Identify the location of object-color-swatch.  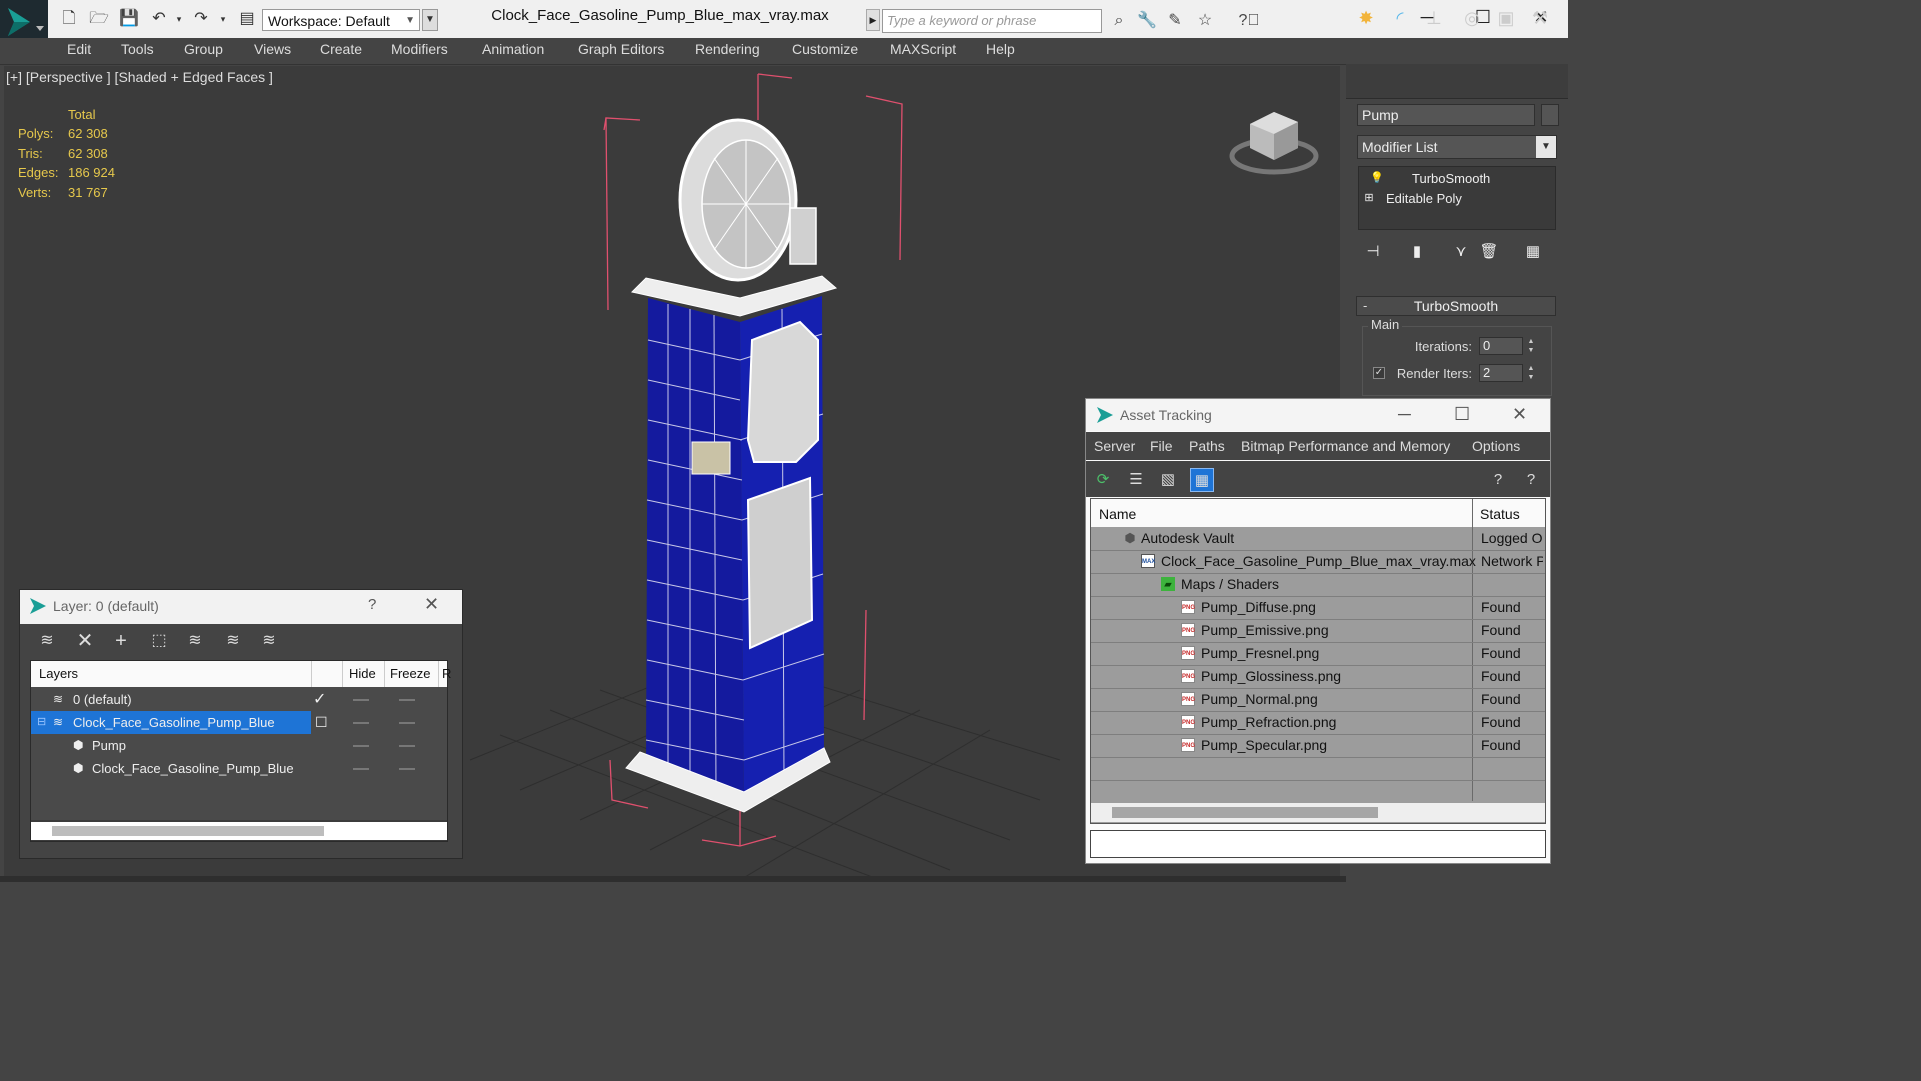
(1550, 115).